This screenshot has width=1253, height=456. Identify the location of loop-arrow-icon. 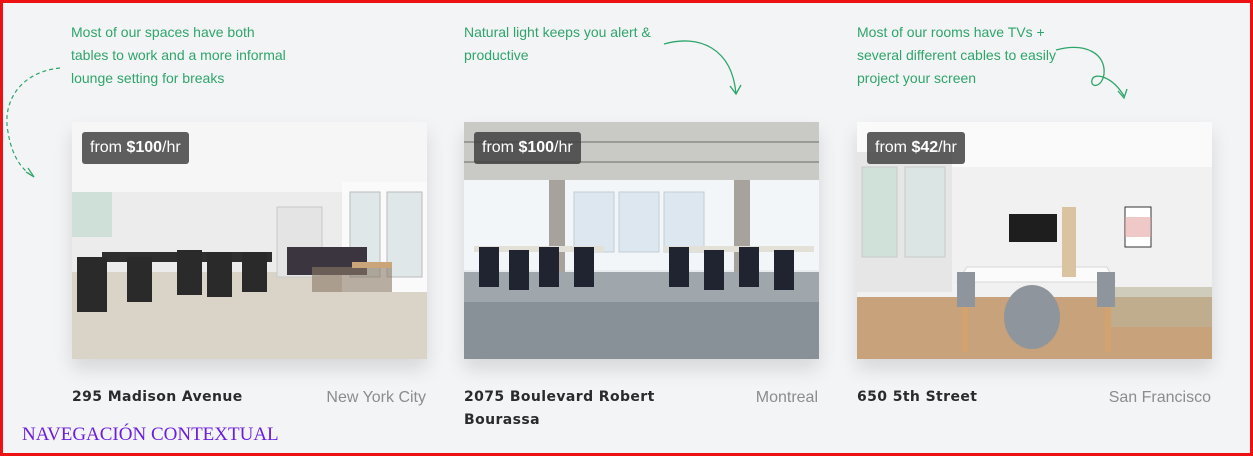
(1091, 73).